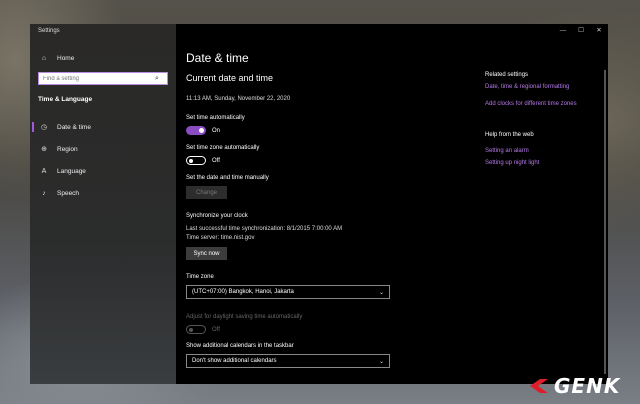 This screenshot has height=404, width=640. Describe the element at coordinates (230, 78) in the screenshot. I see `current-date-time-heading: Current date and time` at that location.